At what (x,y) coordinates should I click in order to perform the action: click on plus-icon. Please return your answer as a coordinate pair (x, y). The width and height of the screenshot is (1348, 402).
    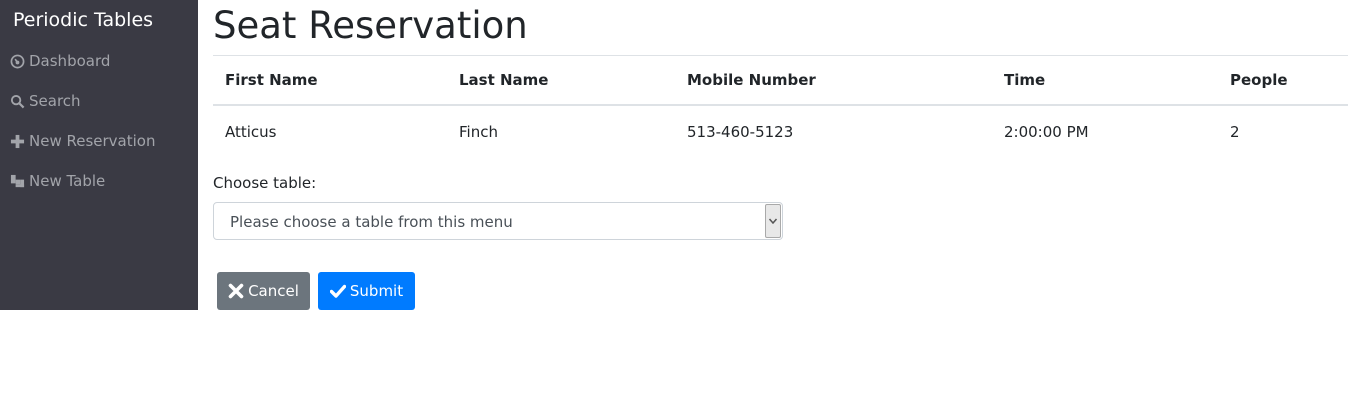
    Looking at the image, I should click on (17, 141).